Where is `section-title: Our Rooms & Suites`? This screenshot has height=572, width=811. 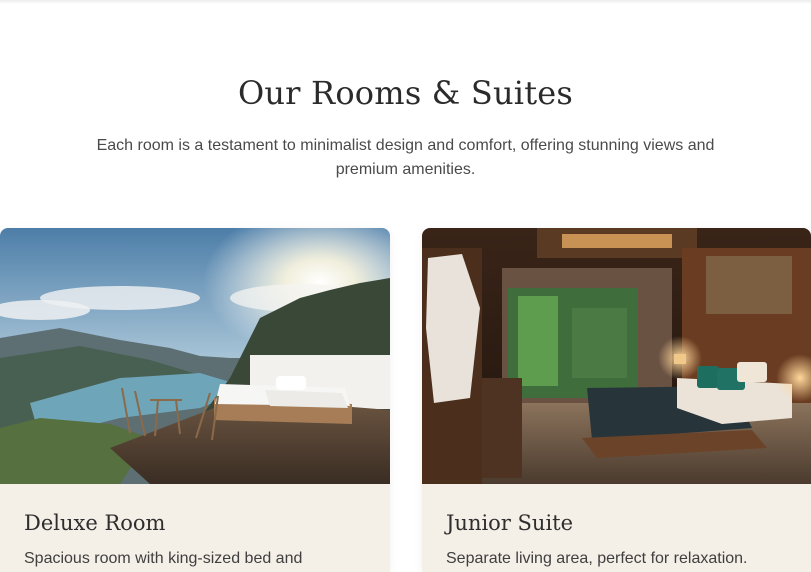
section-title: Our Rooms & Suites is located at coordinates (405, 93).